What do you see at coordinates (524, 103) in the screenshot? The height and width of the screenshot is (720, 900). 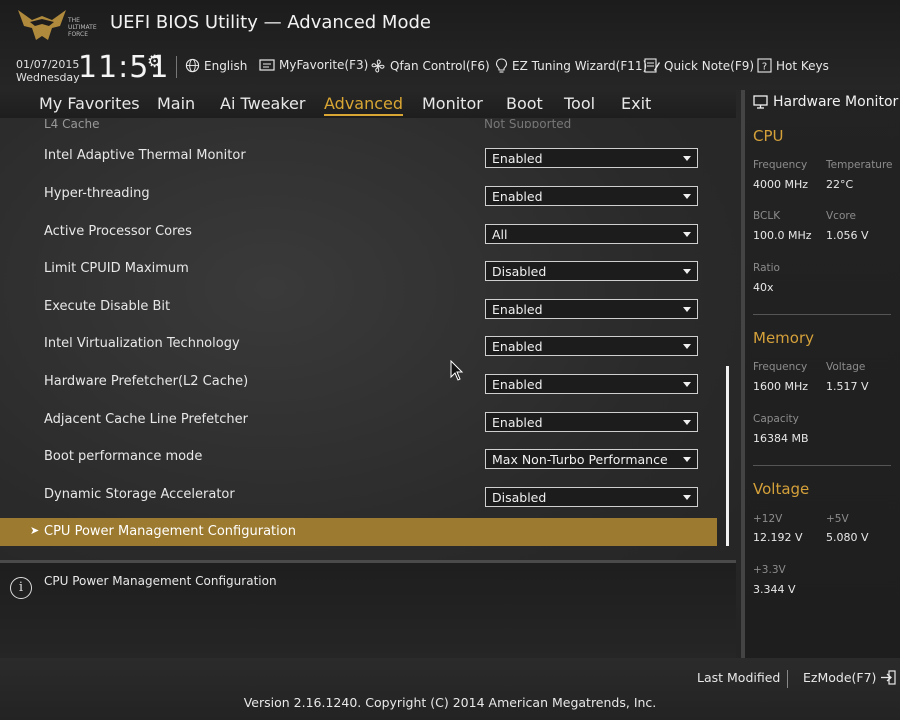 I see `tab-boot: Boot` at bounding box center [524, 103].